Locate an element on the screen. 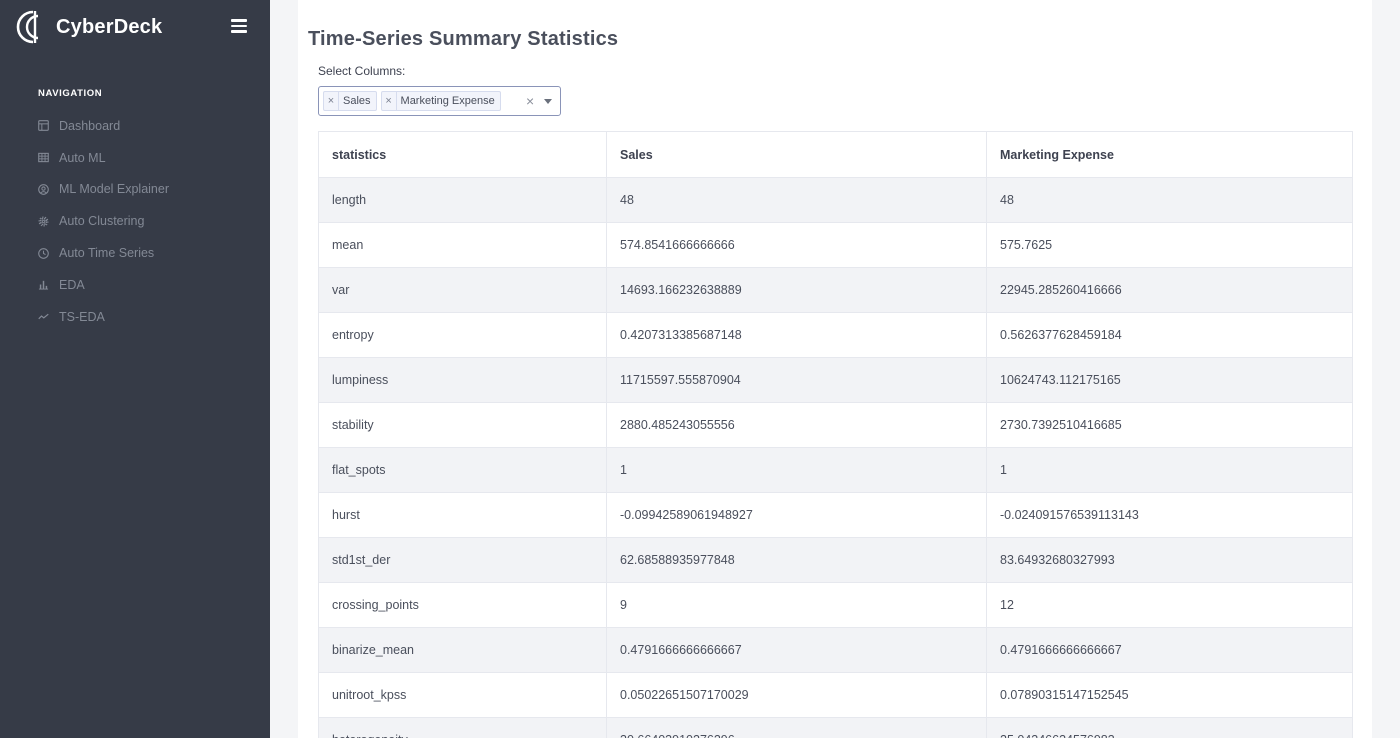 This screenshot has height=738, width=1400. table-cell: length is located at coordinates (462, 200).